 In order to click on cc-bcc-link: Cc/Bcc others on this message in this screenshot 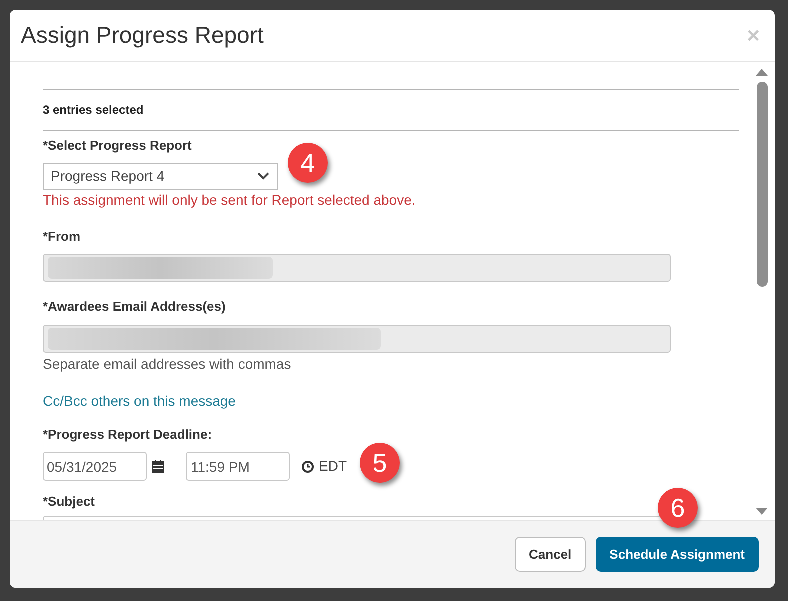, I will do `click(139, 401)`.